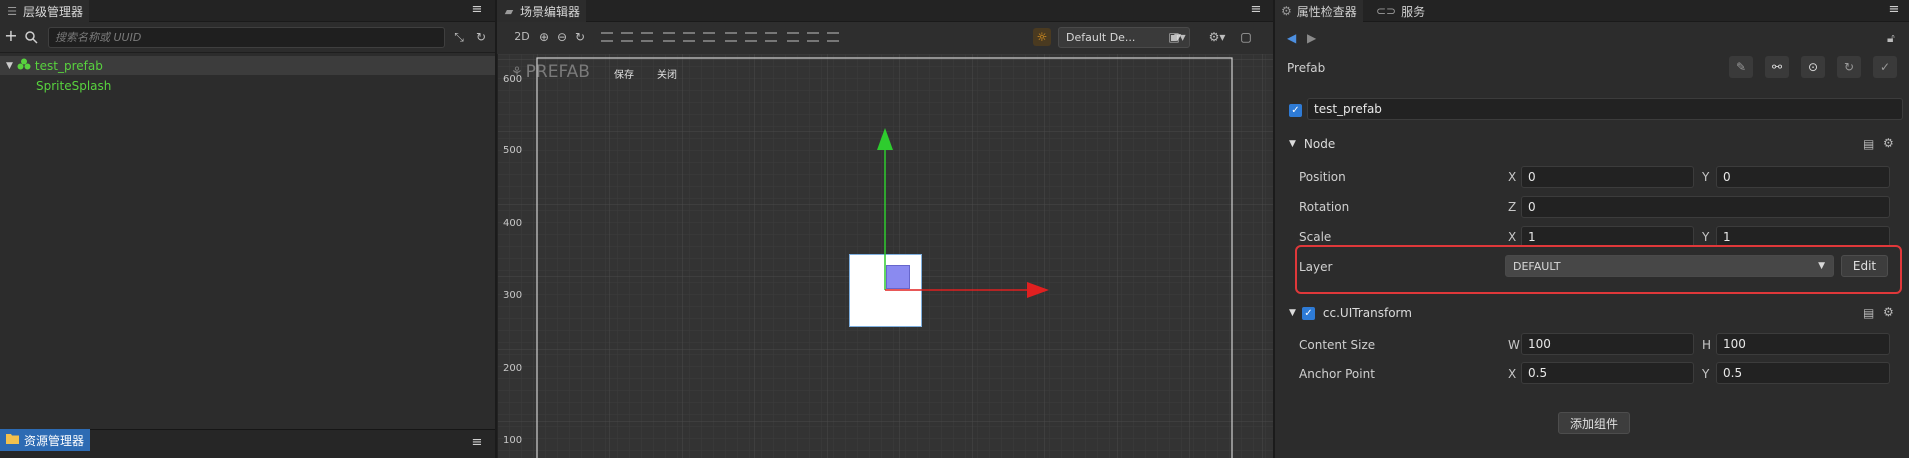 This screenshot has height=458, width=1909. What do you see at coordinates (669, 37) in the screenshot?
I see `align-left-icon` at bounding box center [669, 37].